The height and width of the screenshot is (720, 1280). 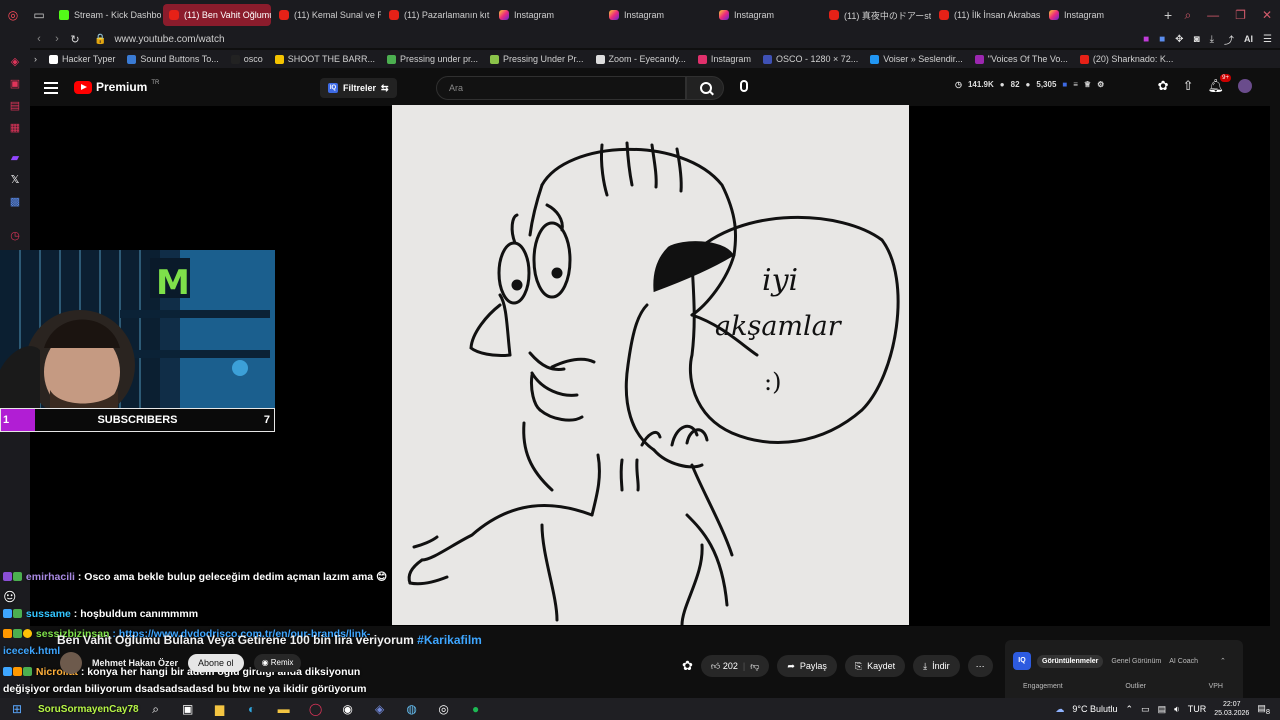 What do you see at coordinates (15, 62) in the screenshot?
I see `sidebar-recent-icon: ◈` at bounding box center [15, 62].